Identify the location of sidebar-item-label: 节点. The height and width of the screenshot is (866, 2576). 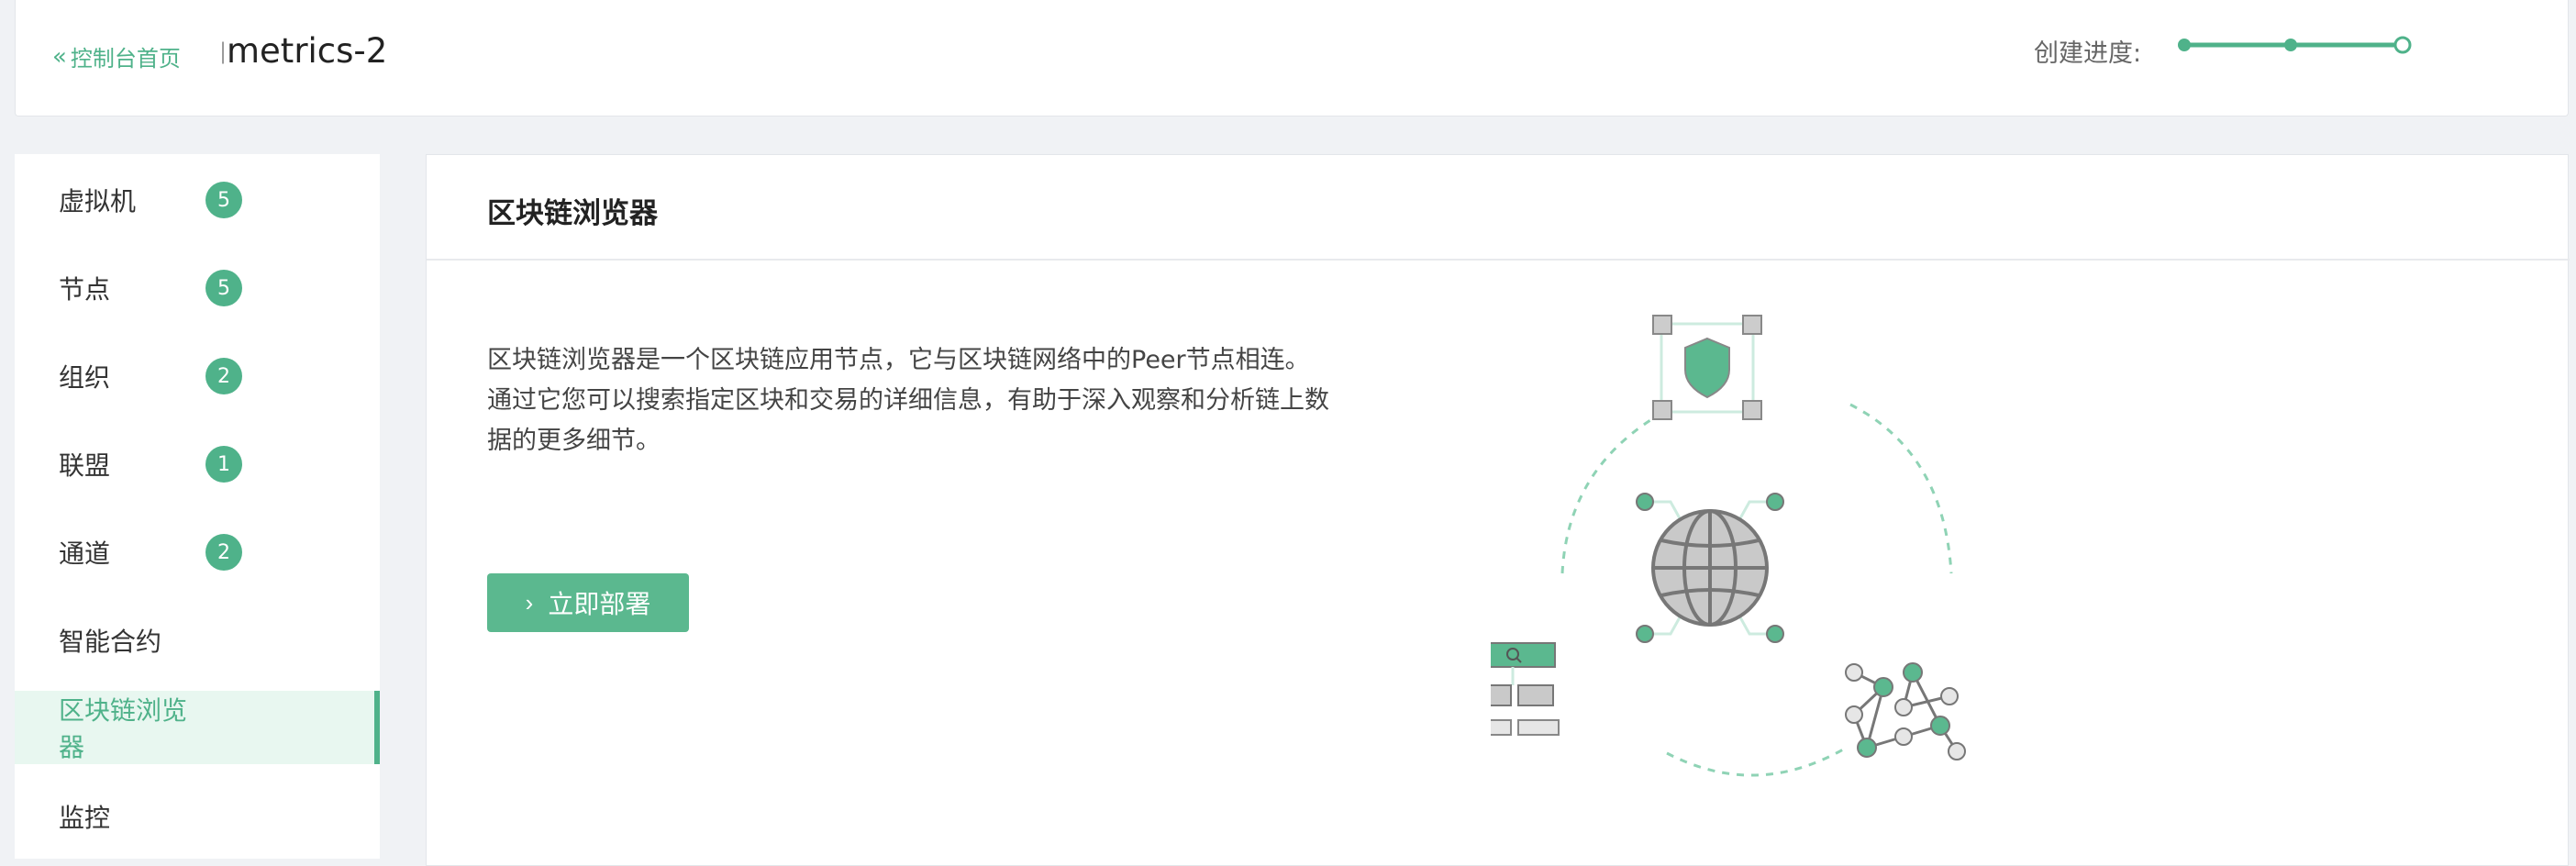
(85, 289).